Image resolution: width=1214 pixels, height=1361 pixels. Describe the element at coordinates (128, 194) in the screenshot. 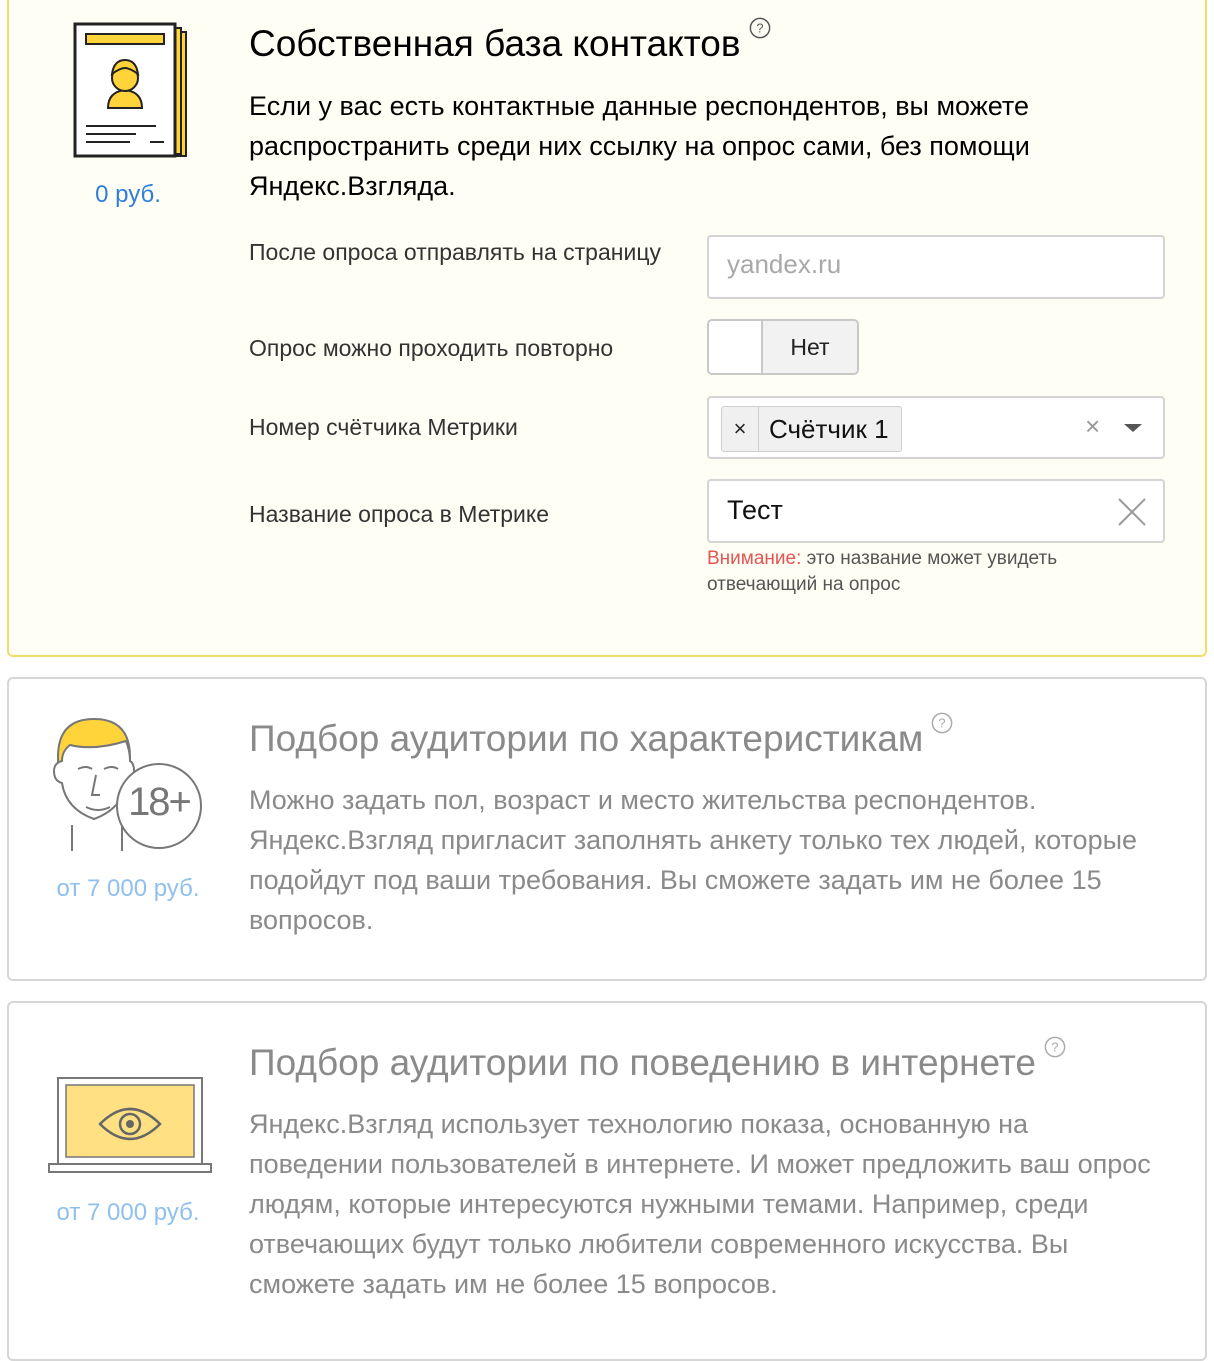

I see `price-label: 0 руб.` at that location.